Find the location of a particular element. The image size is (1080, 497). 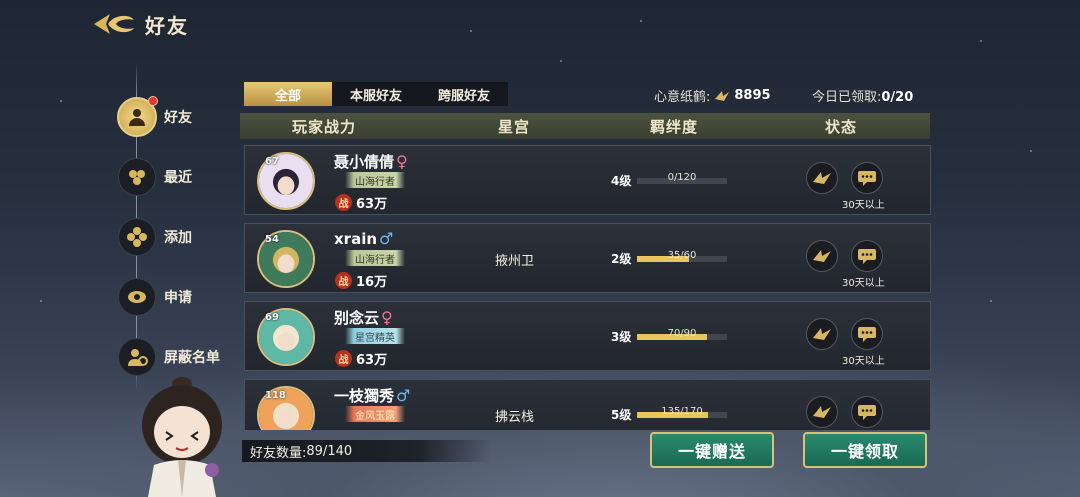

friend-count-value: 89/140 is located at coordinates (329, 451).